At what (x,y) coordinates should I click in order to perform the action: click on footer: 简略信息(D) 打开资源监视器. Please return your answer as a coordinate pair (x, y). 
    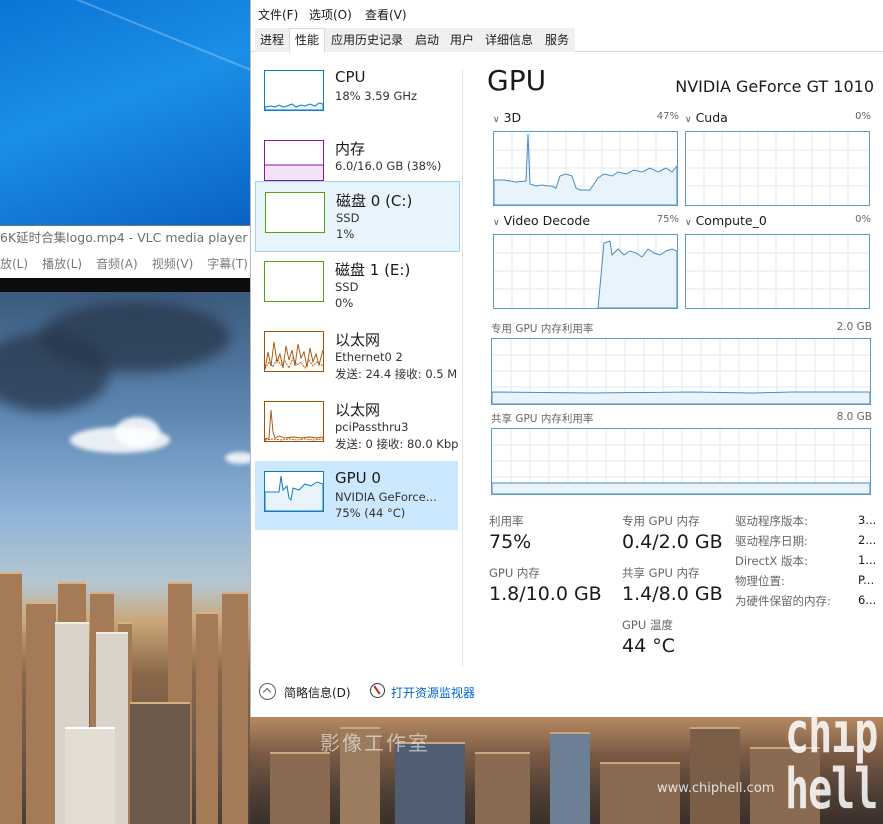
    Looking at the image, I should click on (567, 691).